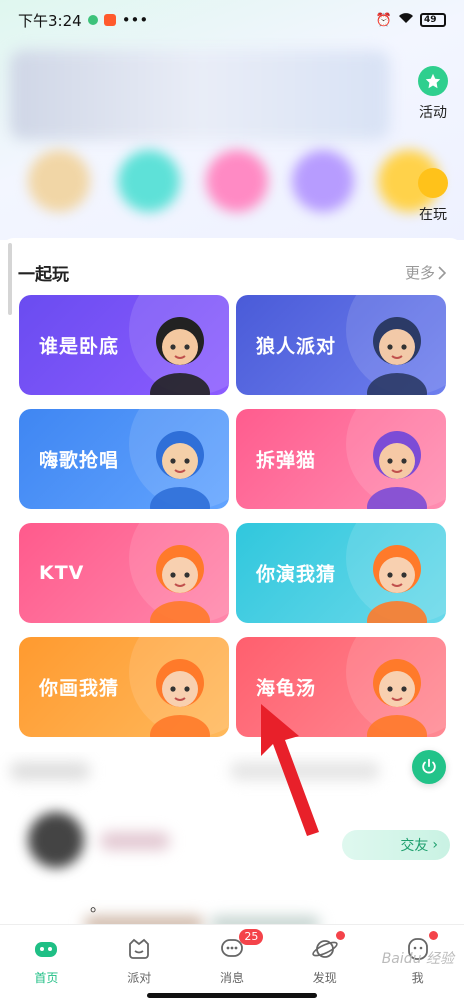 The width and height of the screenshot is (464, 1006). Describe the element at coordinates (231, 978) in the screenshot. I see `nav-item-label: 消息` at that location.